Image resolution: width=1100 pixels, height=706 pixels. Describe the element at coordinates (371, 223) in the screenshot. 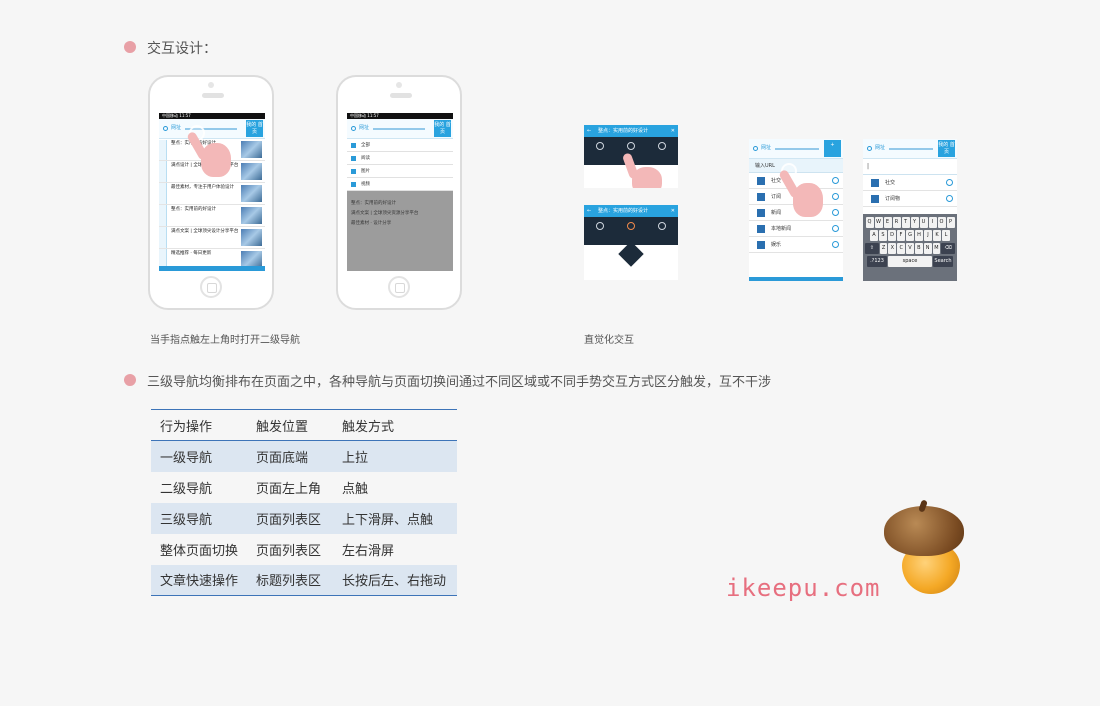

I see `list-item: 最佳素材 · 设计分享` at that location.